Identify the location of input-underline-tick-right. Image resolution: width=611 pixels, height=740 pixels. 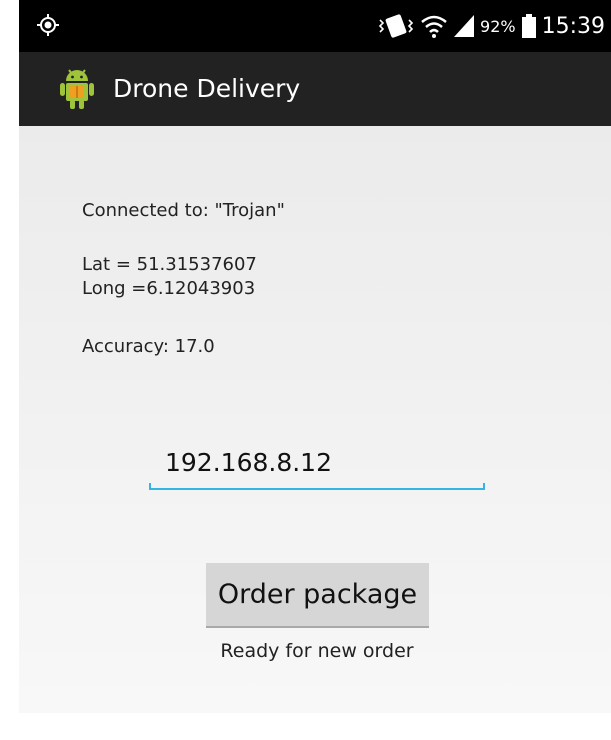
(484, 486).